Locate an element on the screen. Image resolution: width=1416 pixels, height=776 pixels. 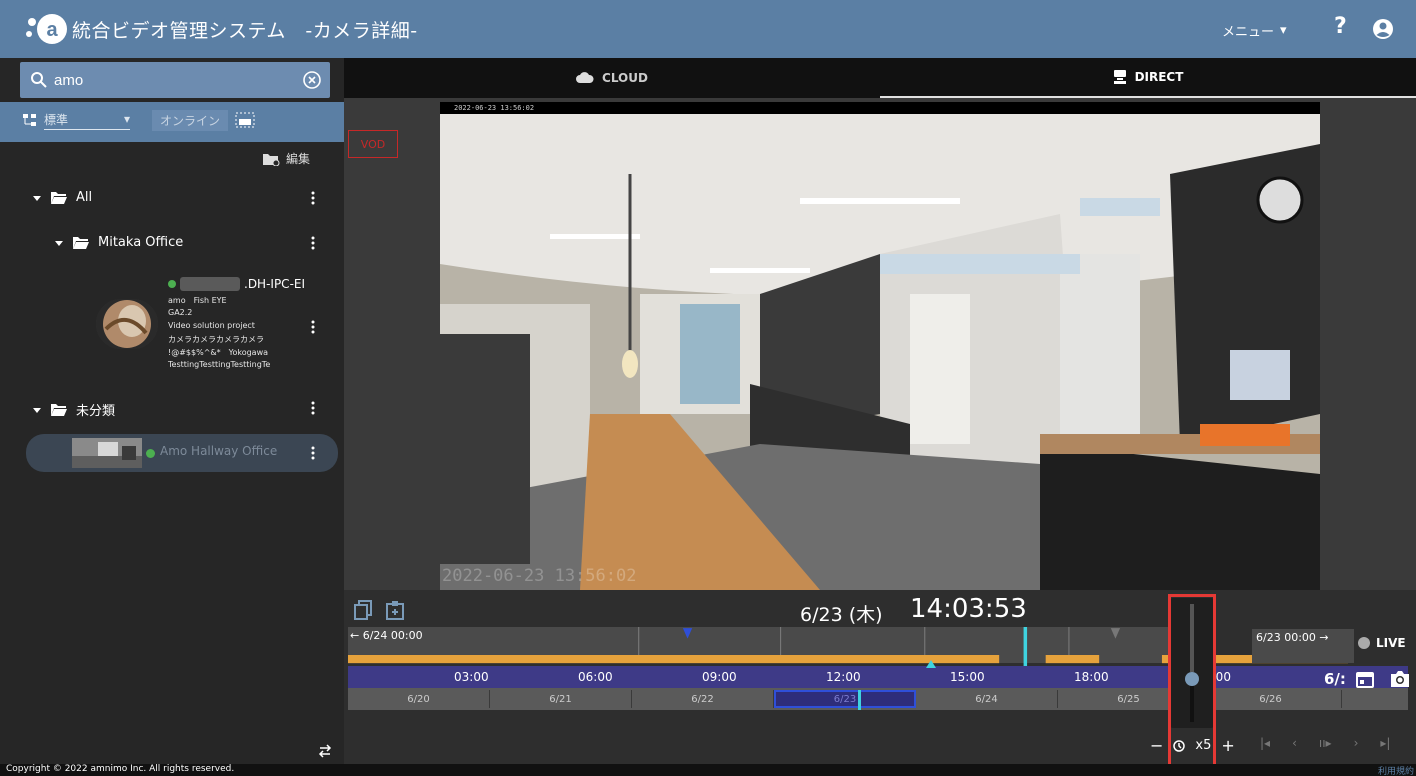
hour-label: 09:00 is located at coordinates (719, 677).